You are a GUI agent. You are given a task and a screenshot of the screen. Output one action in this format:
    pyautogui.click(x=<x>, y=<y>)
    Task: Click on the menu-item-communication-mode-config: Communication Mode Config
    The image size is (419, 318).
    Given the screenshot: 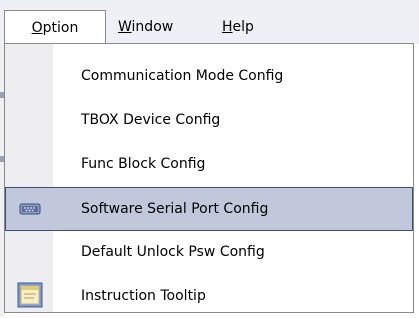 What is the action you would take?
    pyautogui.click(x=209, y=76)
    